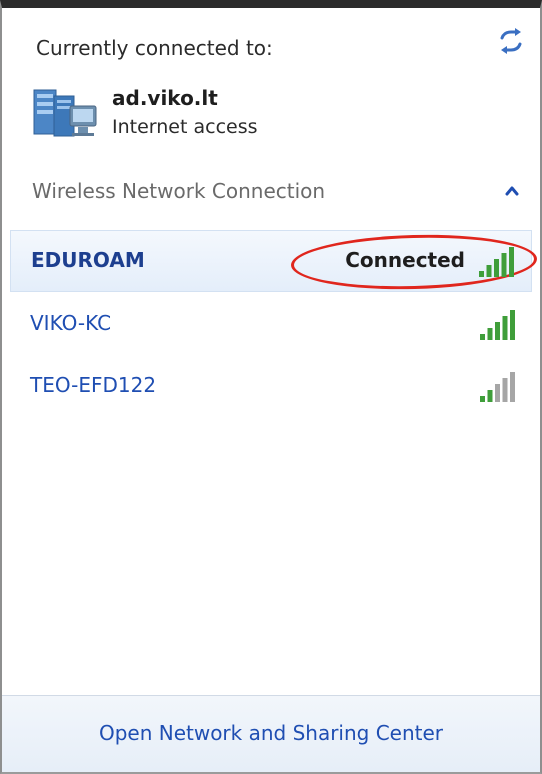 The height and width of the screenshot is (774, 542). Describe the element at coordinates (93, 385) in the screenshot. I see `network-ssid: TEO-EFD122` at that location.